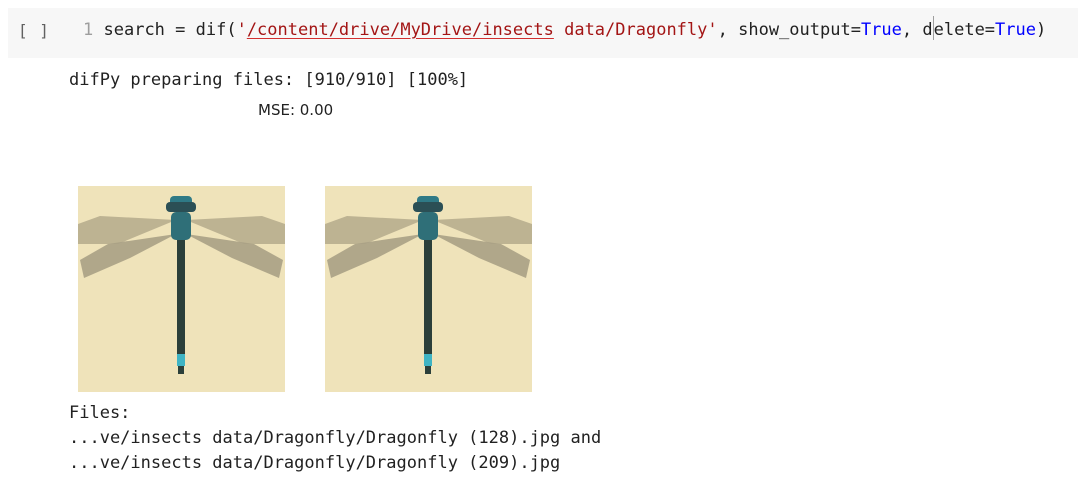  I want to click on run-cell-button: [ ], so click(34, 30).